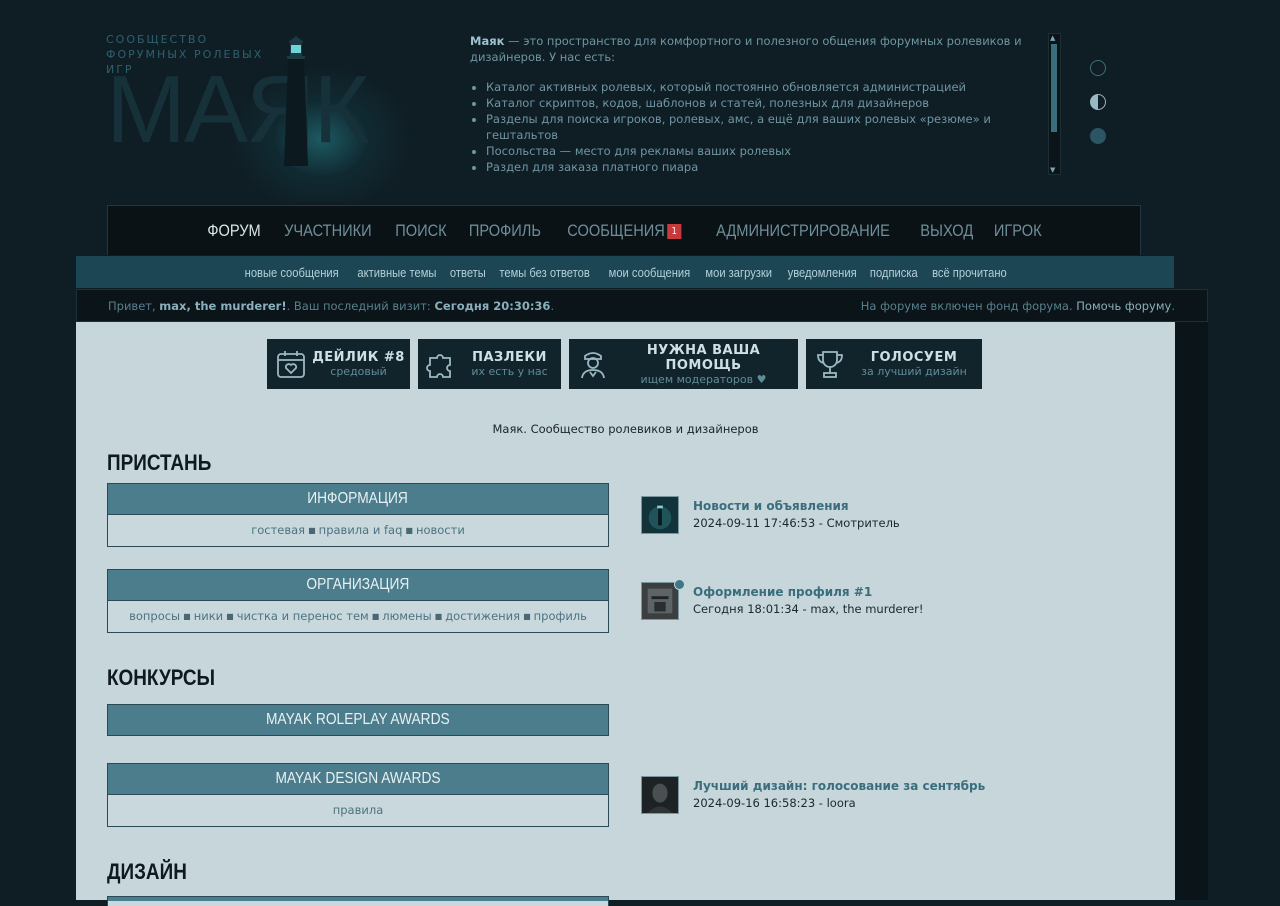 Image resolution: width=1280 pixels, height=906 pixels. I want to click on forum-title-link: ОРГАНИЗАЦИЯ, so click(358, 585).